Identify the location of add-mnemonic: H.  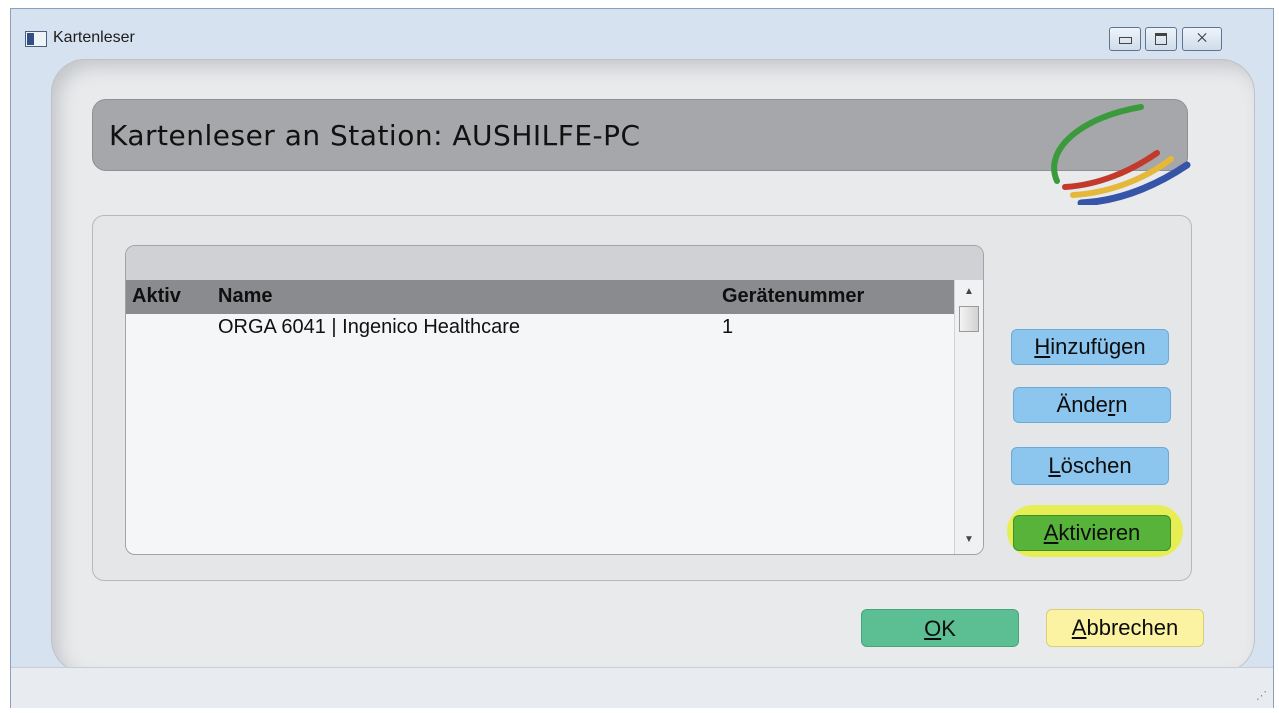
(1042, 346).